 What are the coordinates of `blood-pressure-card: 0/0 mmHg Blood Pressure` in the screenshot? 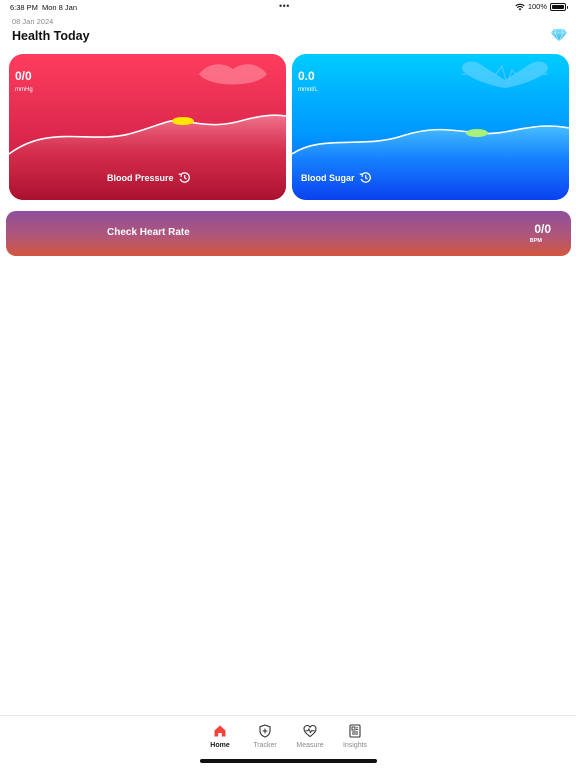 It's located at (147, 127).